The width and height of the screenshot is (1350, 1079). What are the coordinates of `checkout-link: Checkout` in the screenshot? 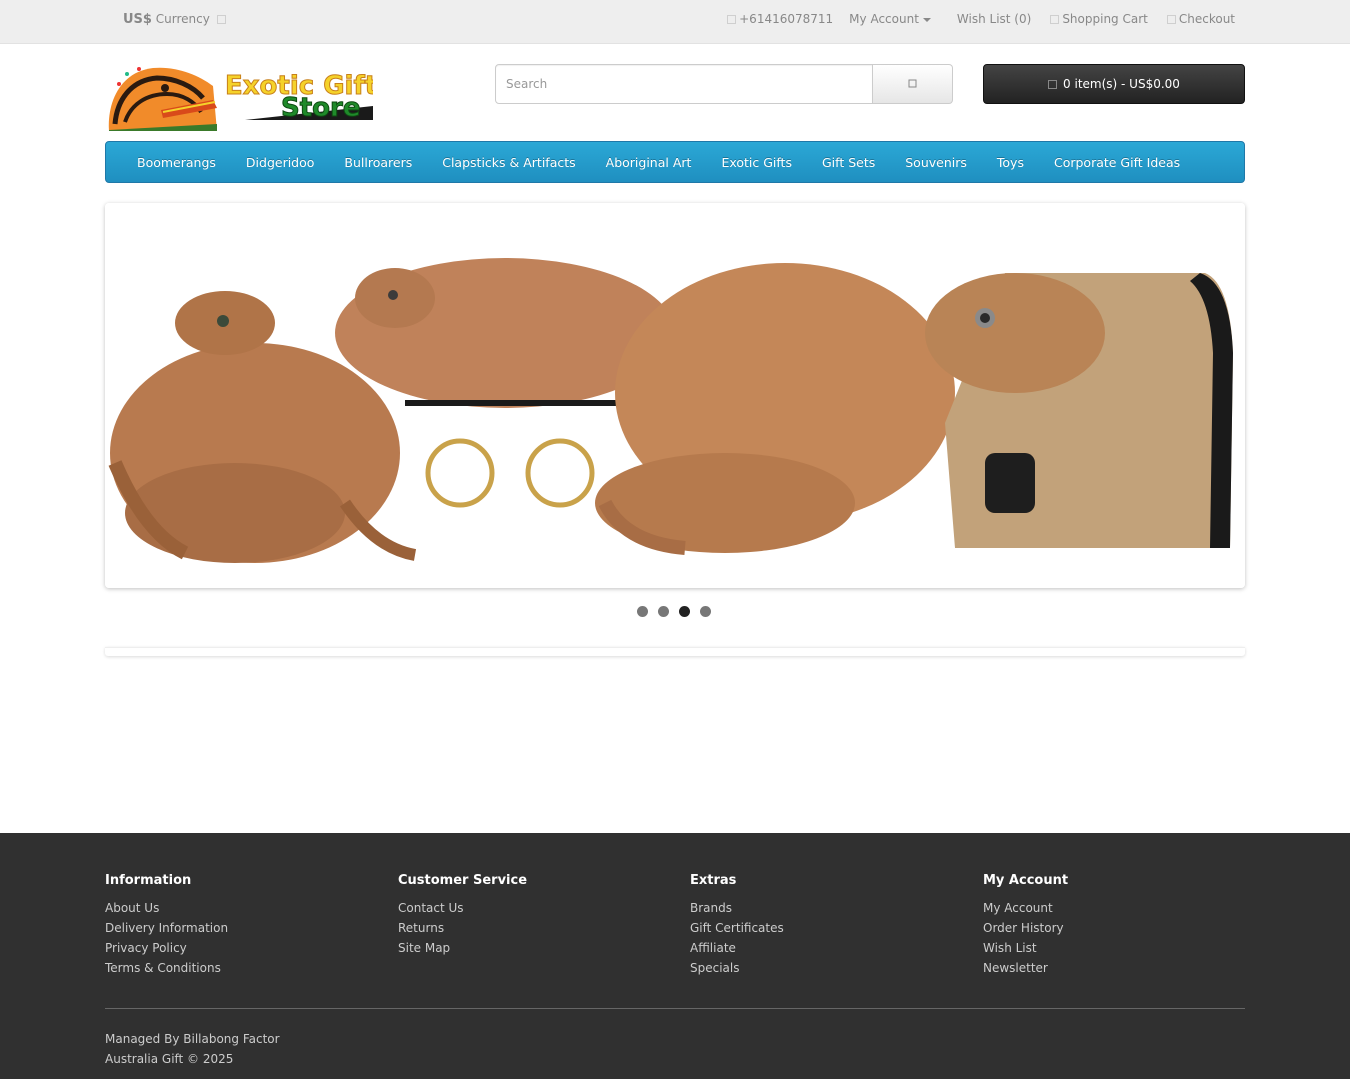 It's located at (1199, 19).